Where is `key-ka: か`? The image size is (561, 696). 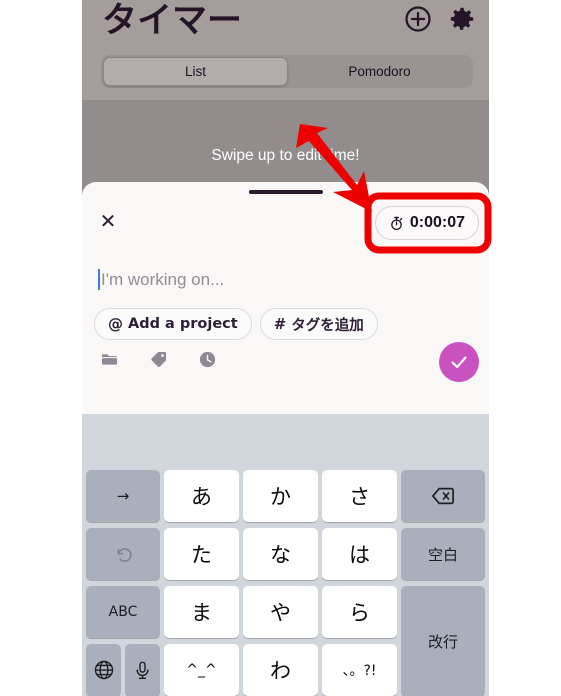 key-ka: か is located at coordinates (280, 496).